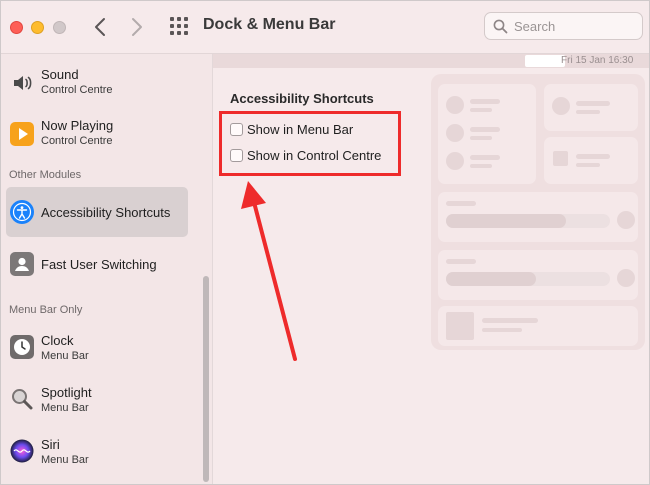 The width and height of the screenshot is (650, 485). Describe the element at coordinates (269, 271) in the screenshot. I see `annotation-arrow` at that location.